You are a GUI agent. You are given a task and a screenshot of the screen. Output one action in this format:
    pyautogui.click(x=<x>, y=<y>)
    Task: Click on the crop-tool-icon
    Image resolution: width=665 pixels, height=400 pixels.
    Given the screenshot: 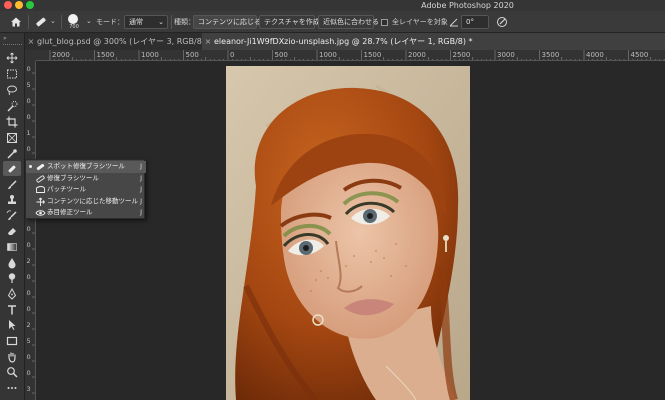 What is the action you would take?
    pyautogui.click(x=12, y=121)
    